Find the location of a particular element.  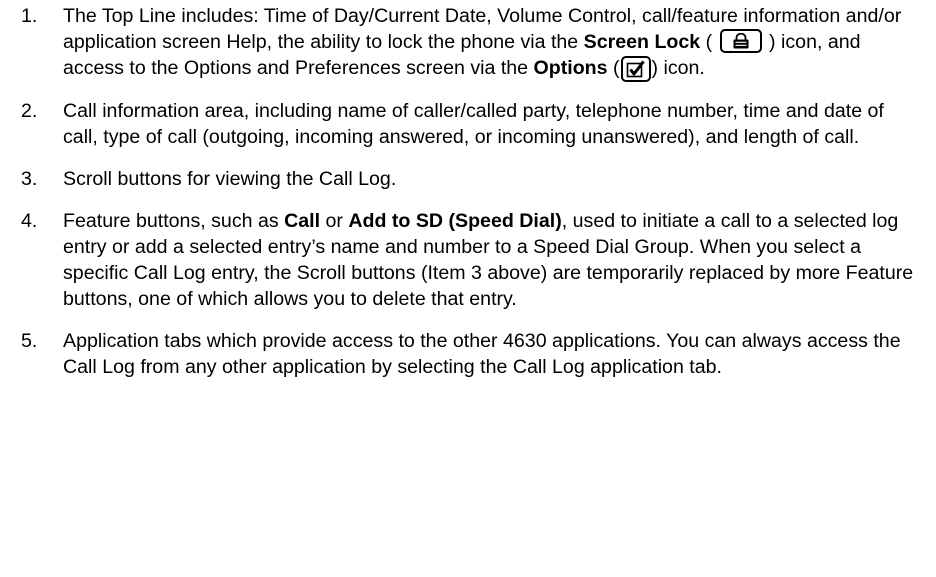

item-number: 1. is located at coordinates (29, 16).